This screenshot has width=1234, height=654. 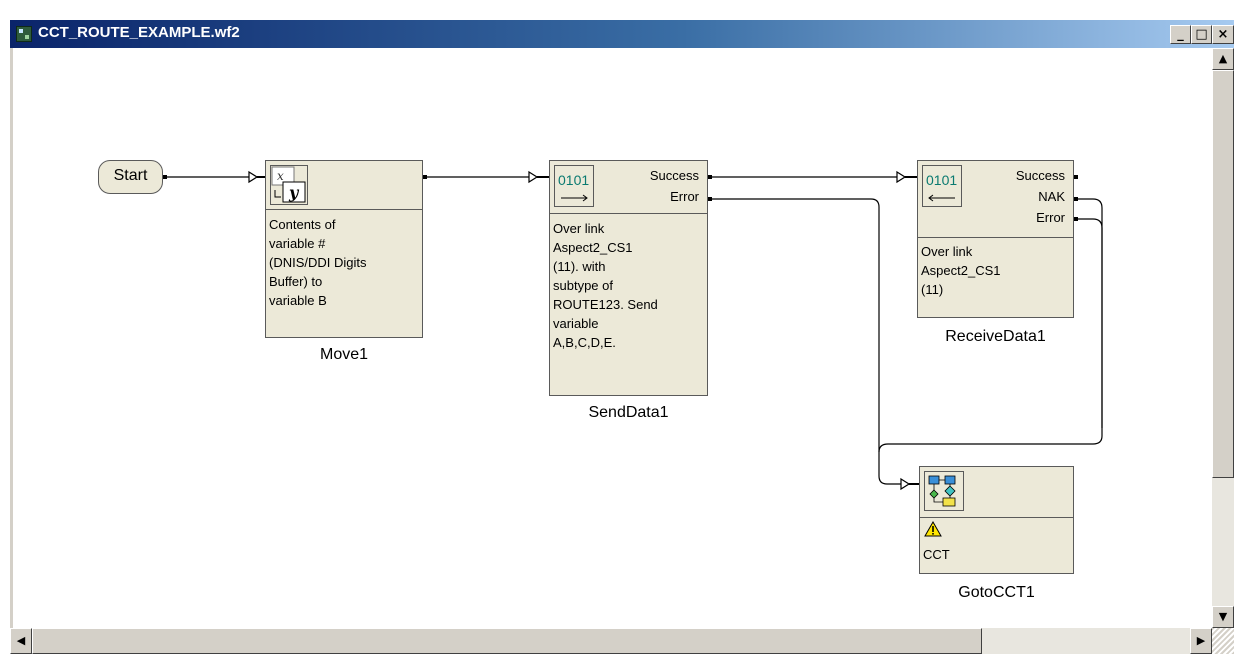 I want to click on port-receivedata1-nak, so click(x=1076, y=199).